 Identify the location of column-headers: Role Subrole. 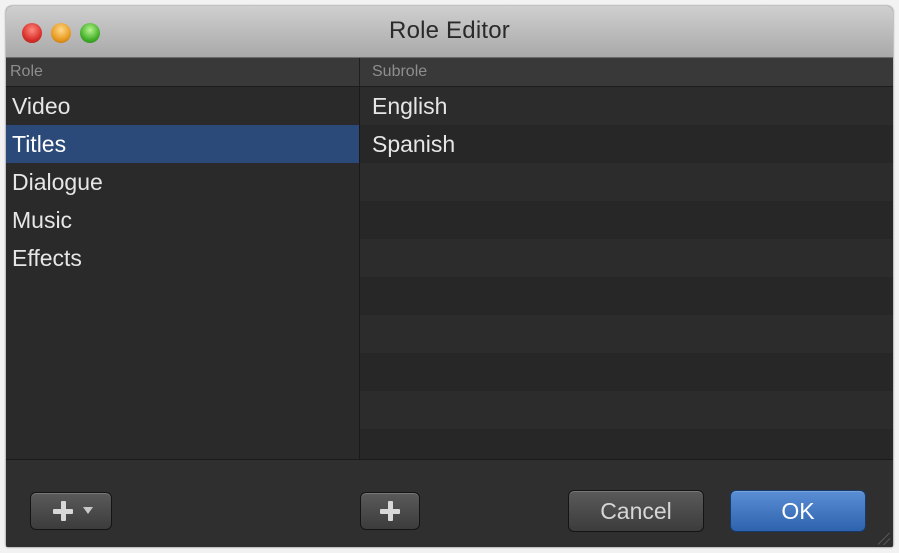
(449, 72).